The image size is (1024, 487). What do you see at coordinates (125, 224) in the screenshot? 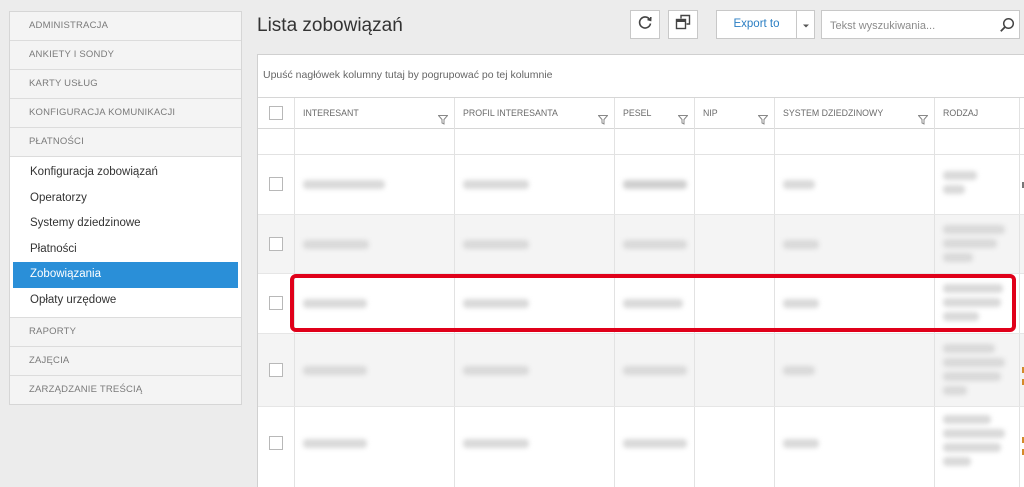
I see `sidebar-item-systemy-dziedzinowe: Systemy dziedzinowe` at bounding box center [125, 224].